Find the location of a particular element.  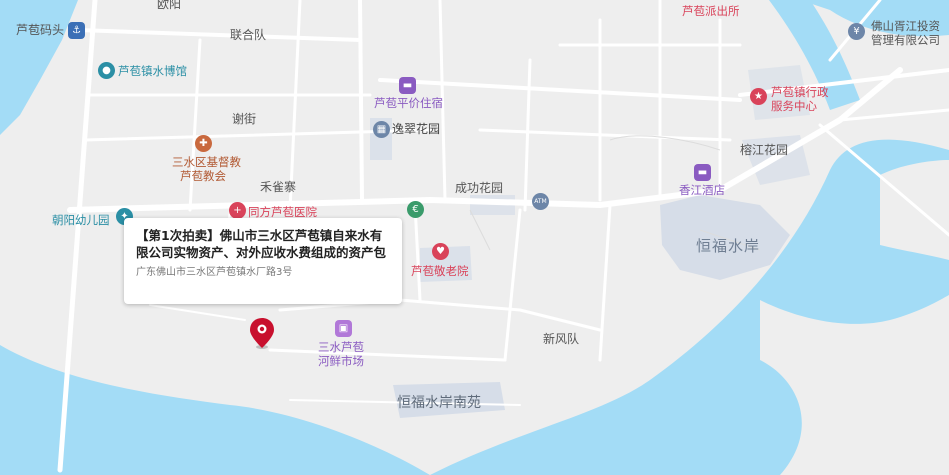

residence-icon: ▦ is located at coordinates (381, 129).